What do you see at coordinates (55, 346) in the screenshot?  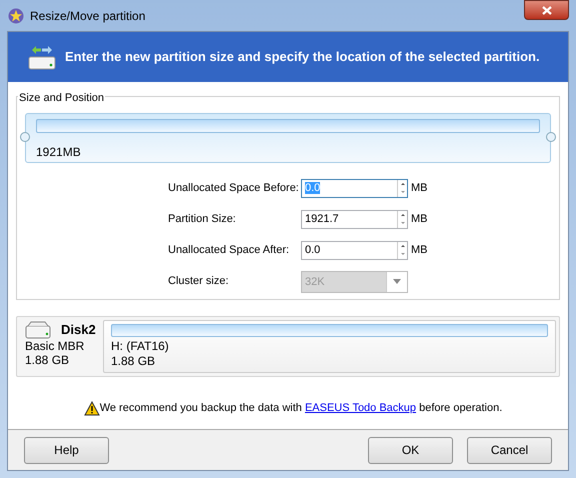 I see `disk-type: Basic MBR` at bounding box center [55, 346].